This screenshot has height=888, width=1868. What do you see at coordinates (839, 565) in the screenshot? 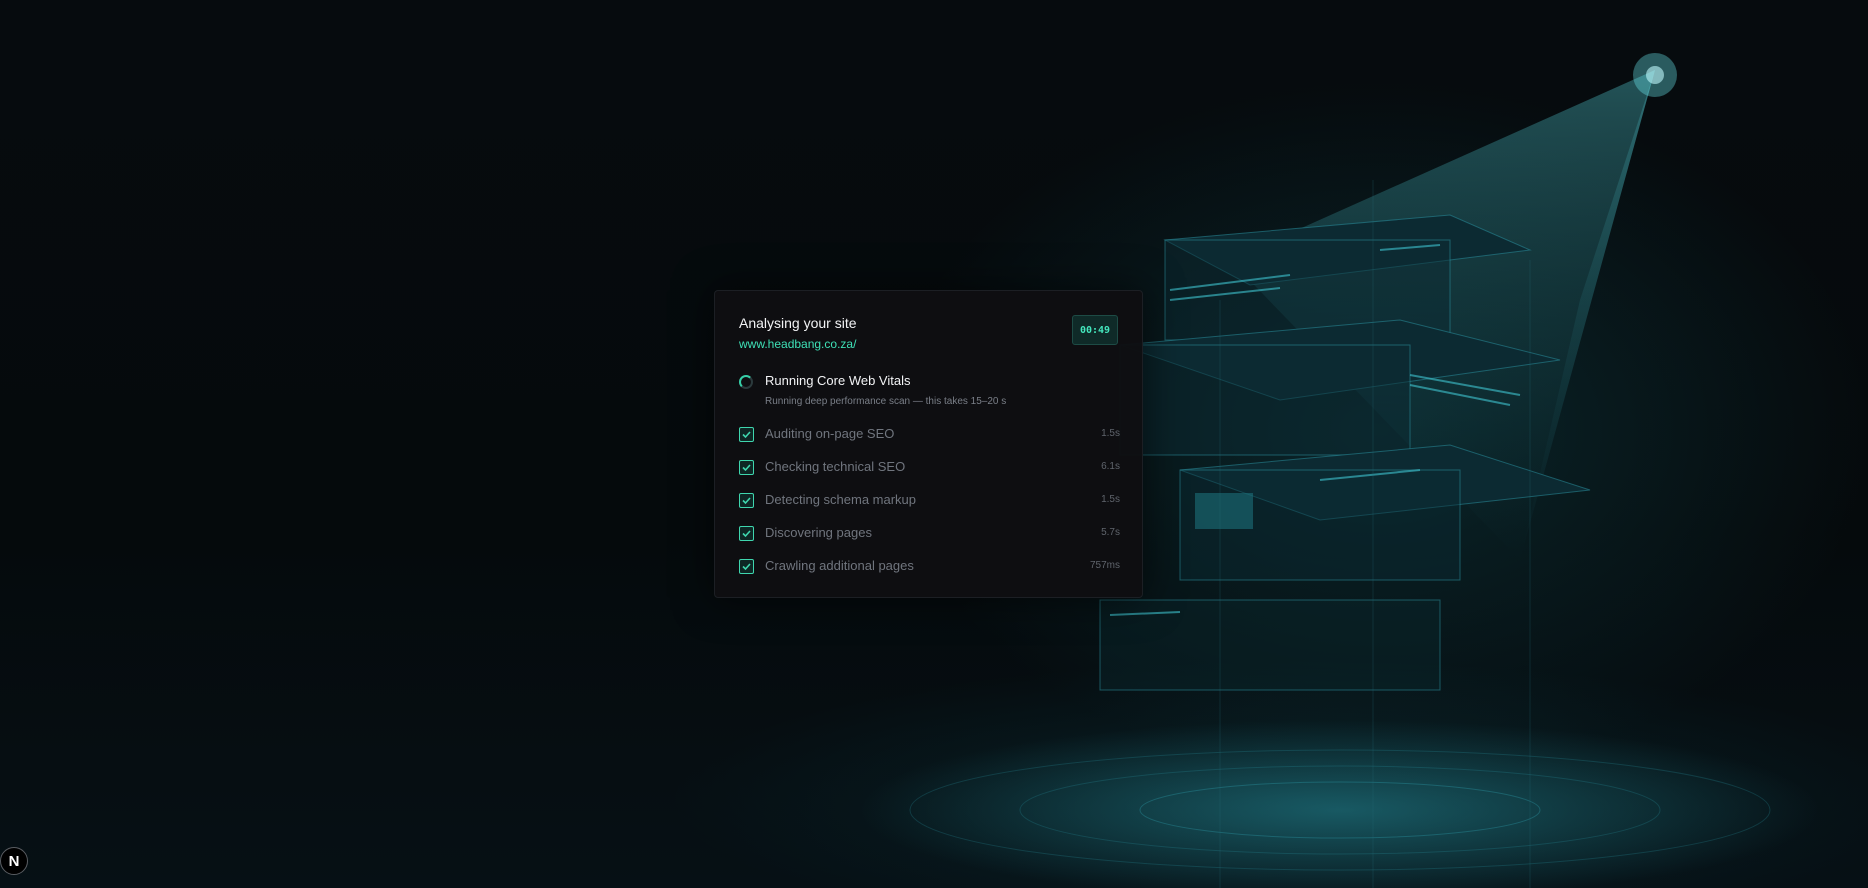
I see `step-label: Crawling additional pages` at bounding box center [839, 565].